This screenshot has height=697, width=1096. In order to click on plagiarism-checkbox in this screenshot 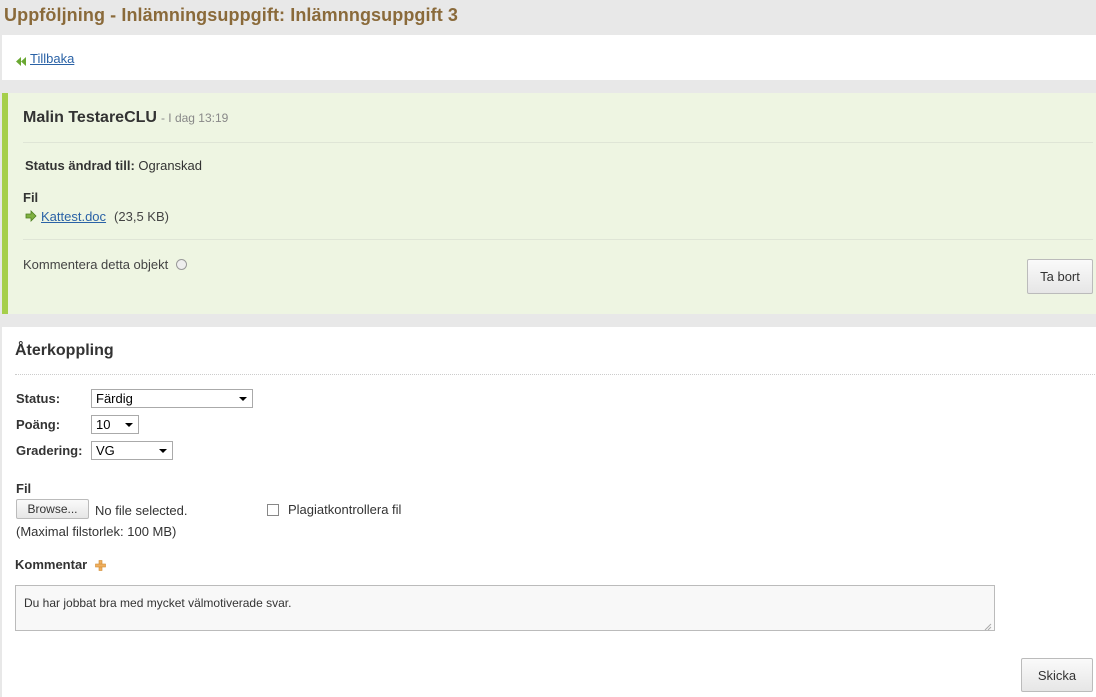, I will do `click(273, 509)`.